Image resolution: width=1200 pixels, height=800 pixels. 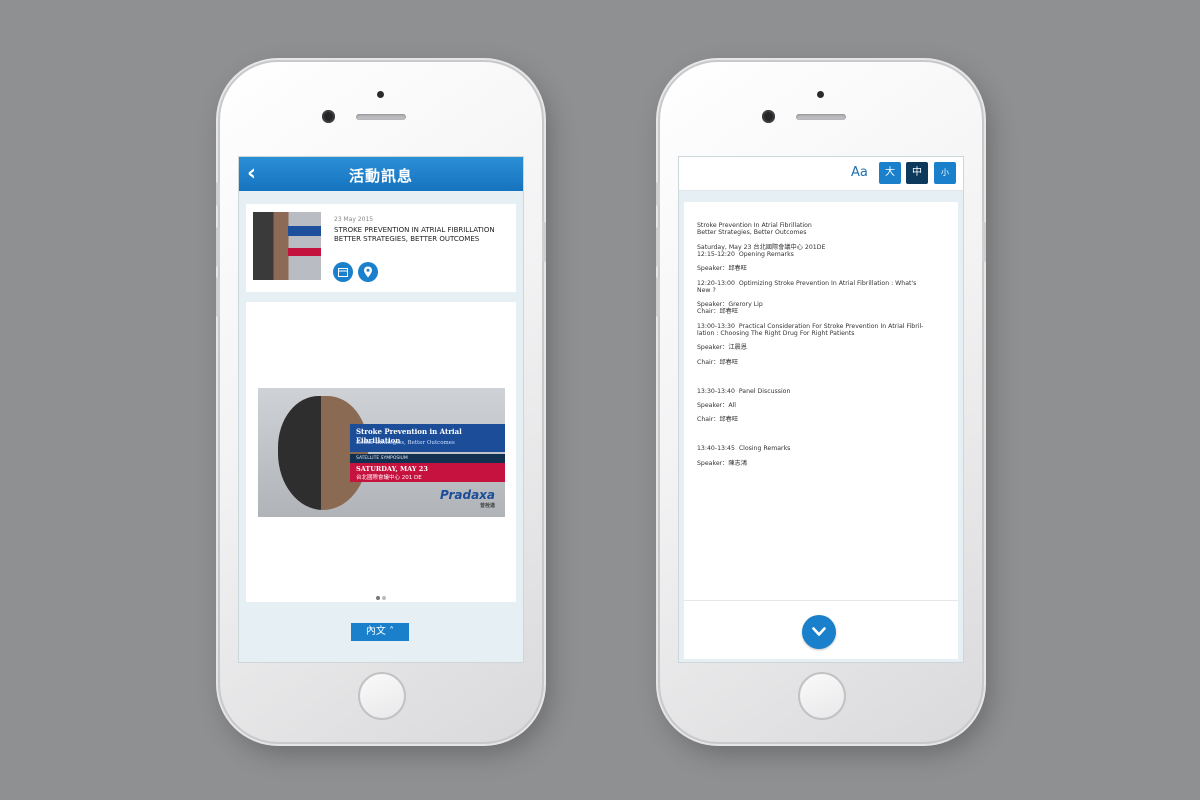 I want to click on banner-subhead: Better Strategies, Better Outcomes, so click(x=405, y=443).